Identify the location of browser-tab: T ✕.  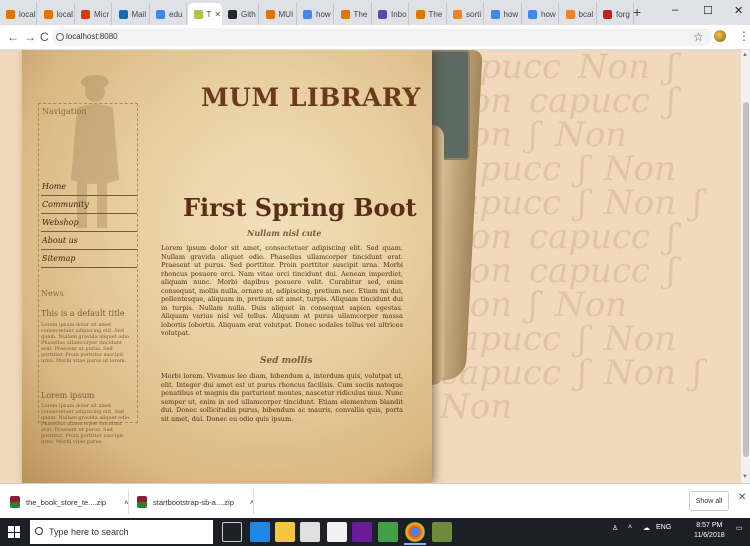
(204, 14).